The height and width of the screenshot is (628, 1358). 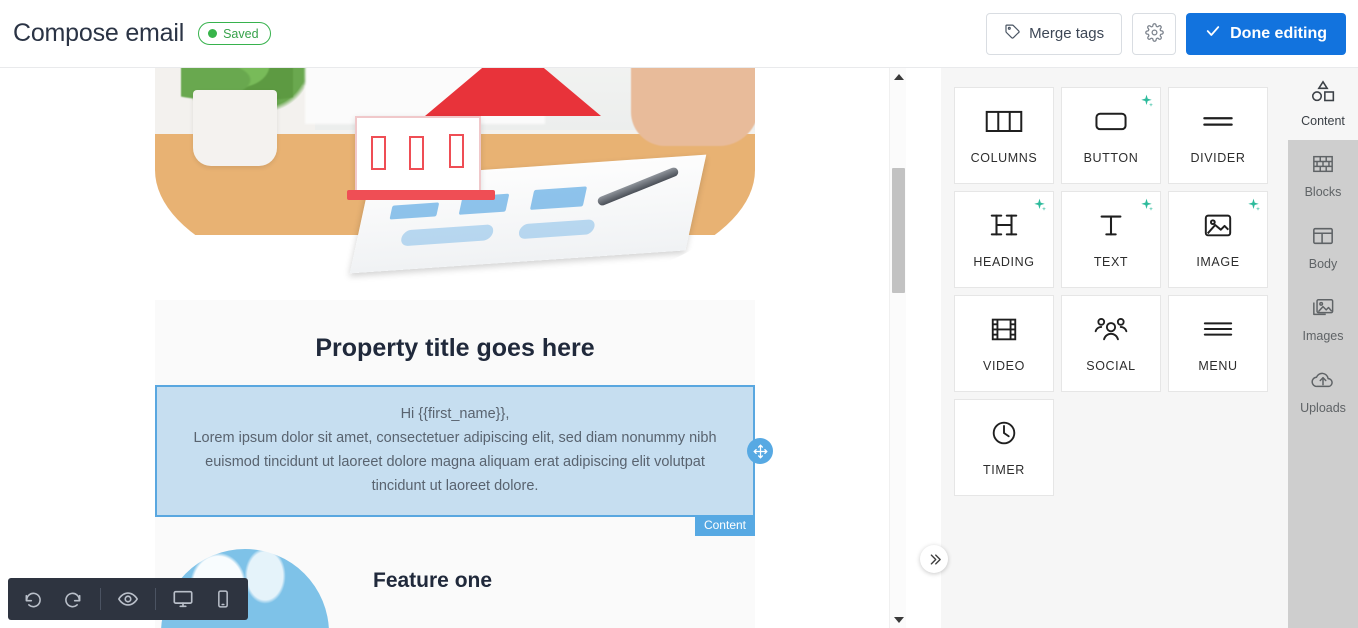 What do you see at coordinates (1111, 262) in the screenshot?
I see `tile-label: TEXT` at bounding box center [1111, 262].